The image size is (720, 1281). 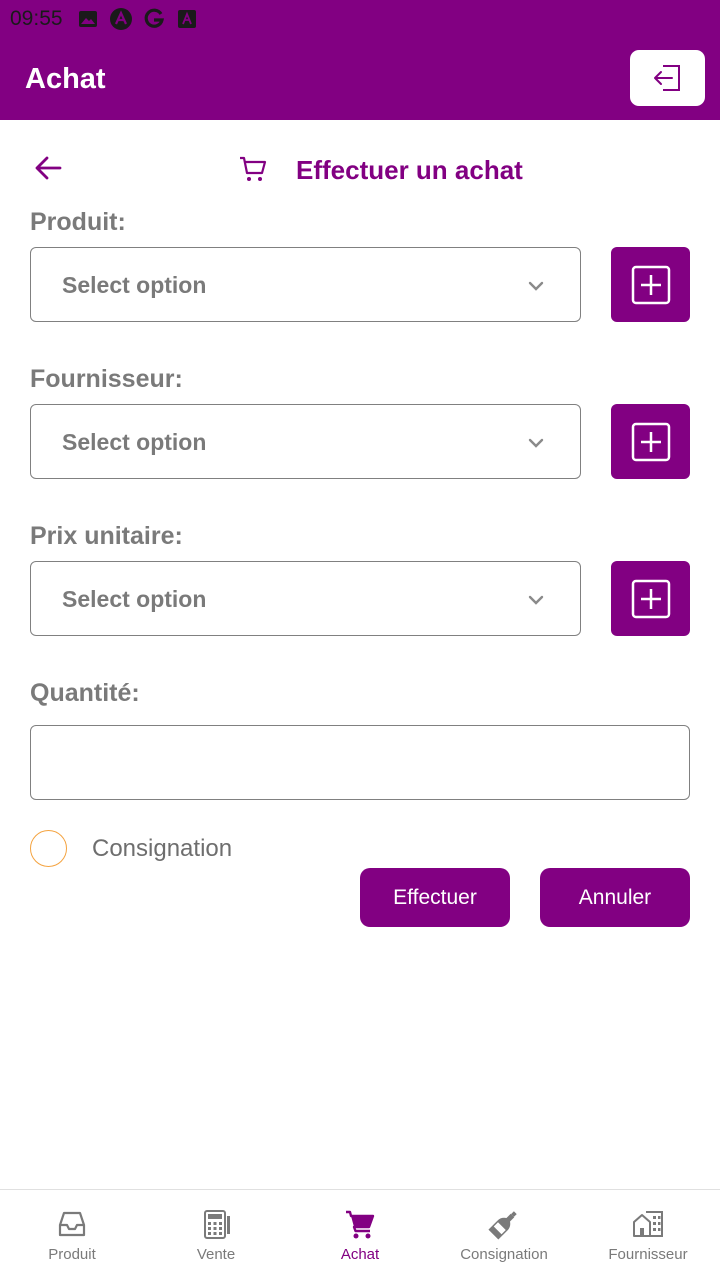 I want to click on produit-label: Produit:, so click(x=78, y=222).